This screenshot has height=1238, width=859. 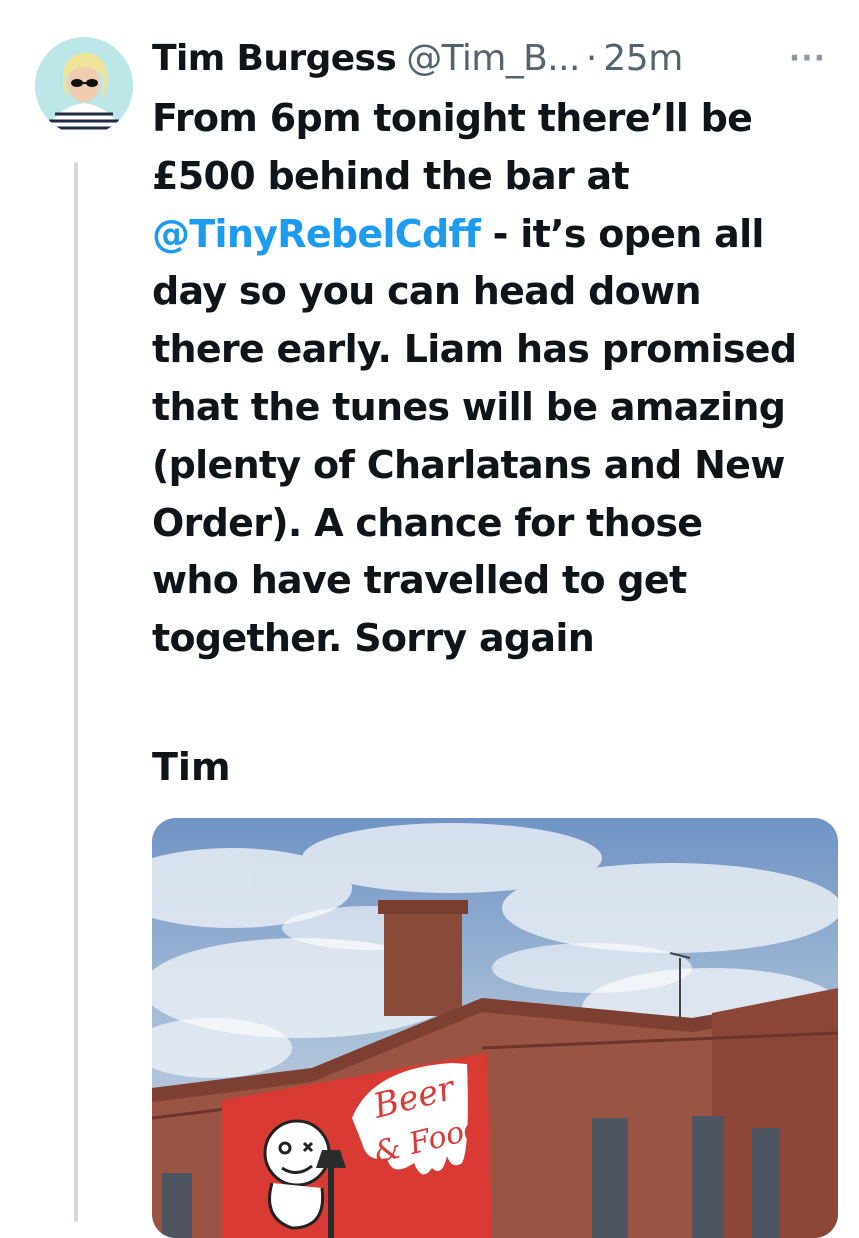 I want to click on avatar, so click(x=84, y=86).